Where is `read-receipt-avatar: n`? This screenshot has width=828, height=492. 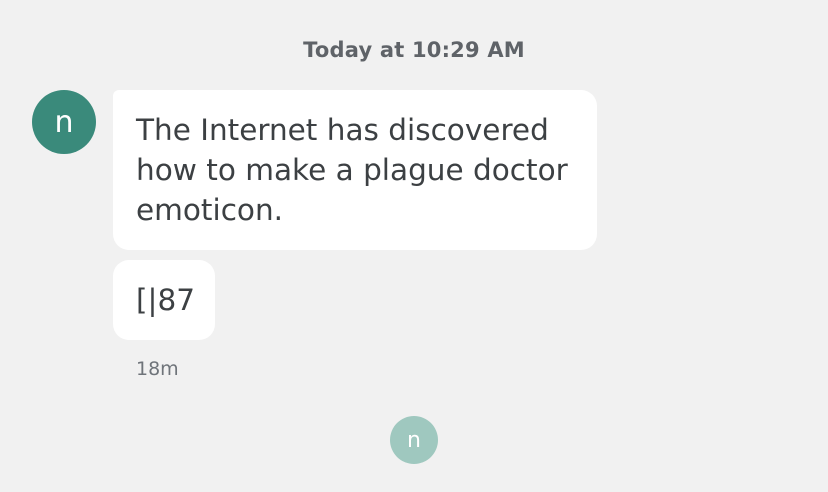 read-receipt-avatar: n is located at coordinates (414, 440).